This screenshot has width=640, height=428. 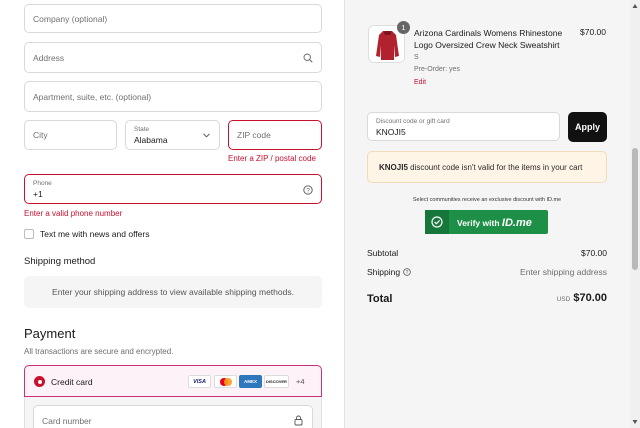 What do you see at coordinates (39, 381) in the screenshot?
I see `credit-card-radio` at bounding box center [39, 381].